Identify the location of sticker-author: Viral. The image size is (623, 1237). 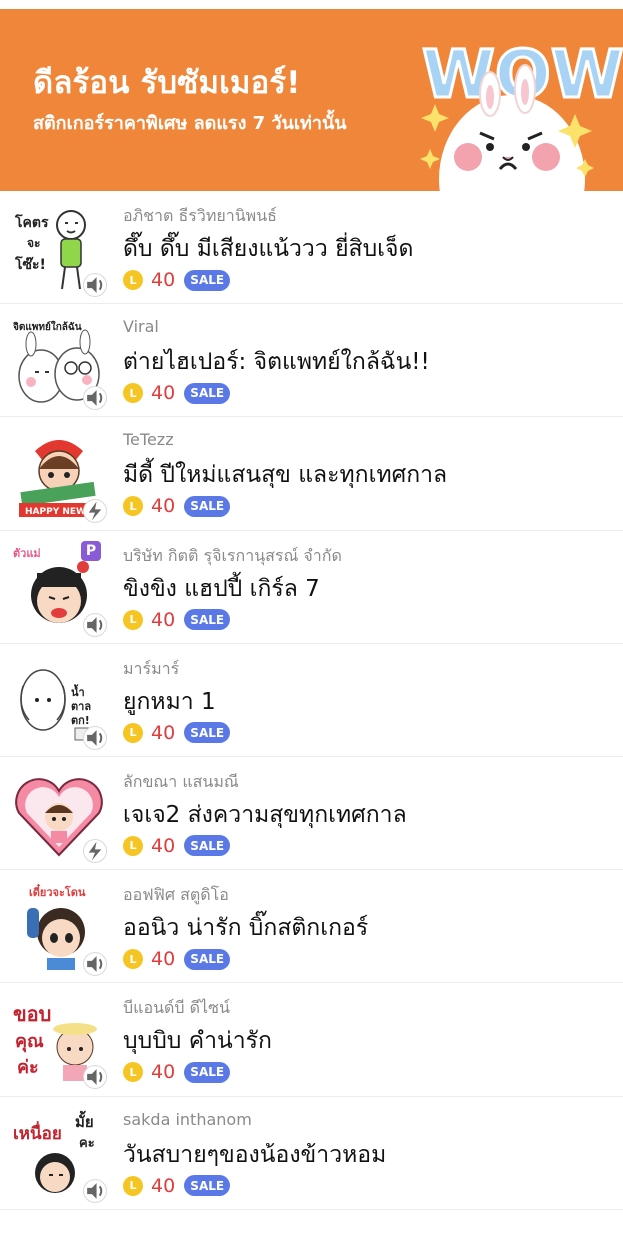
(141, 327).